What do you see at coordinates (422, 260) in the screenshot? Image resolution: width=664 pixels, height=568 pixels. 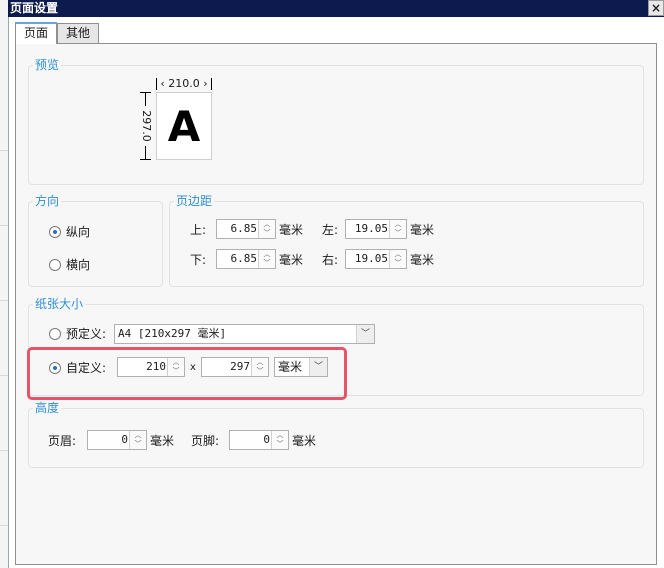 I see `margin-right-unit: 毫米` at bounding box center [422, 260].